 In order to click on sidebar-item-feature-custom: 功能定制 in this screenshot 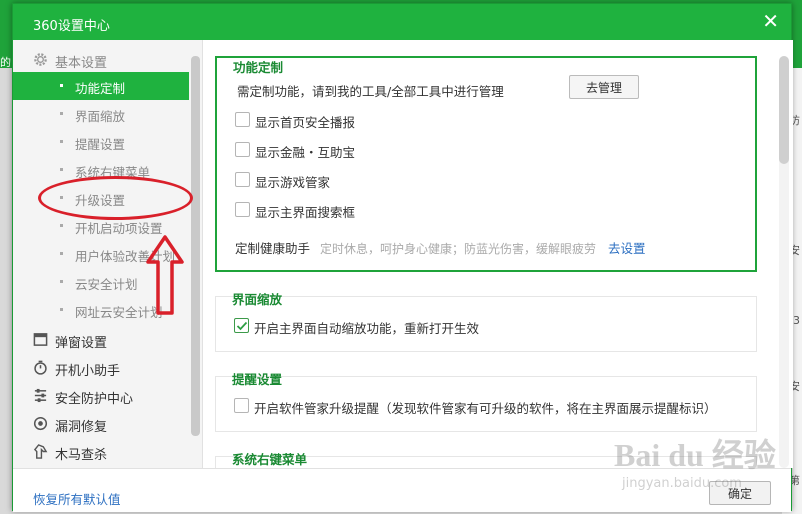, I will do `click(101, 86)`.